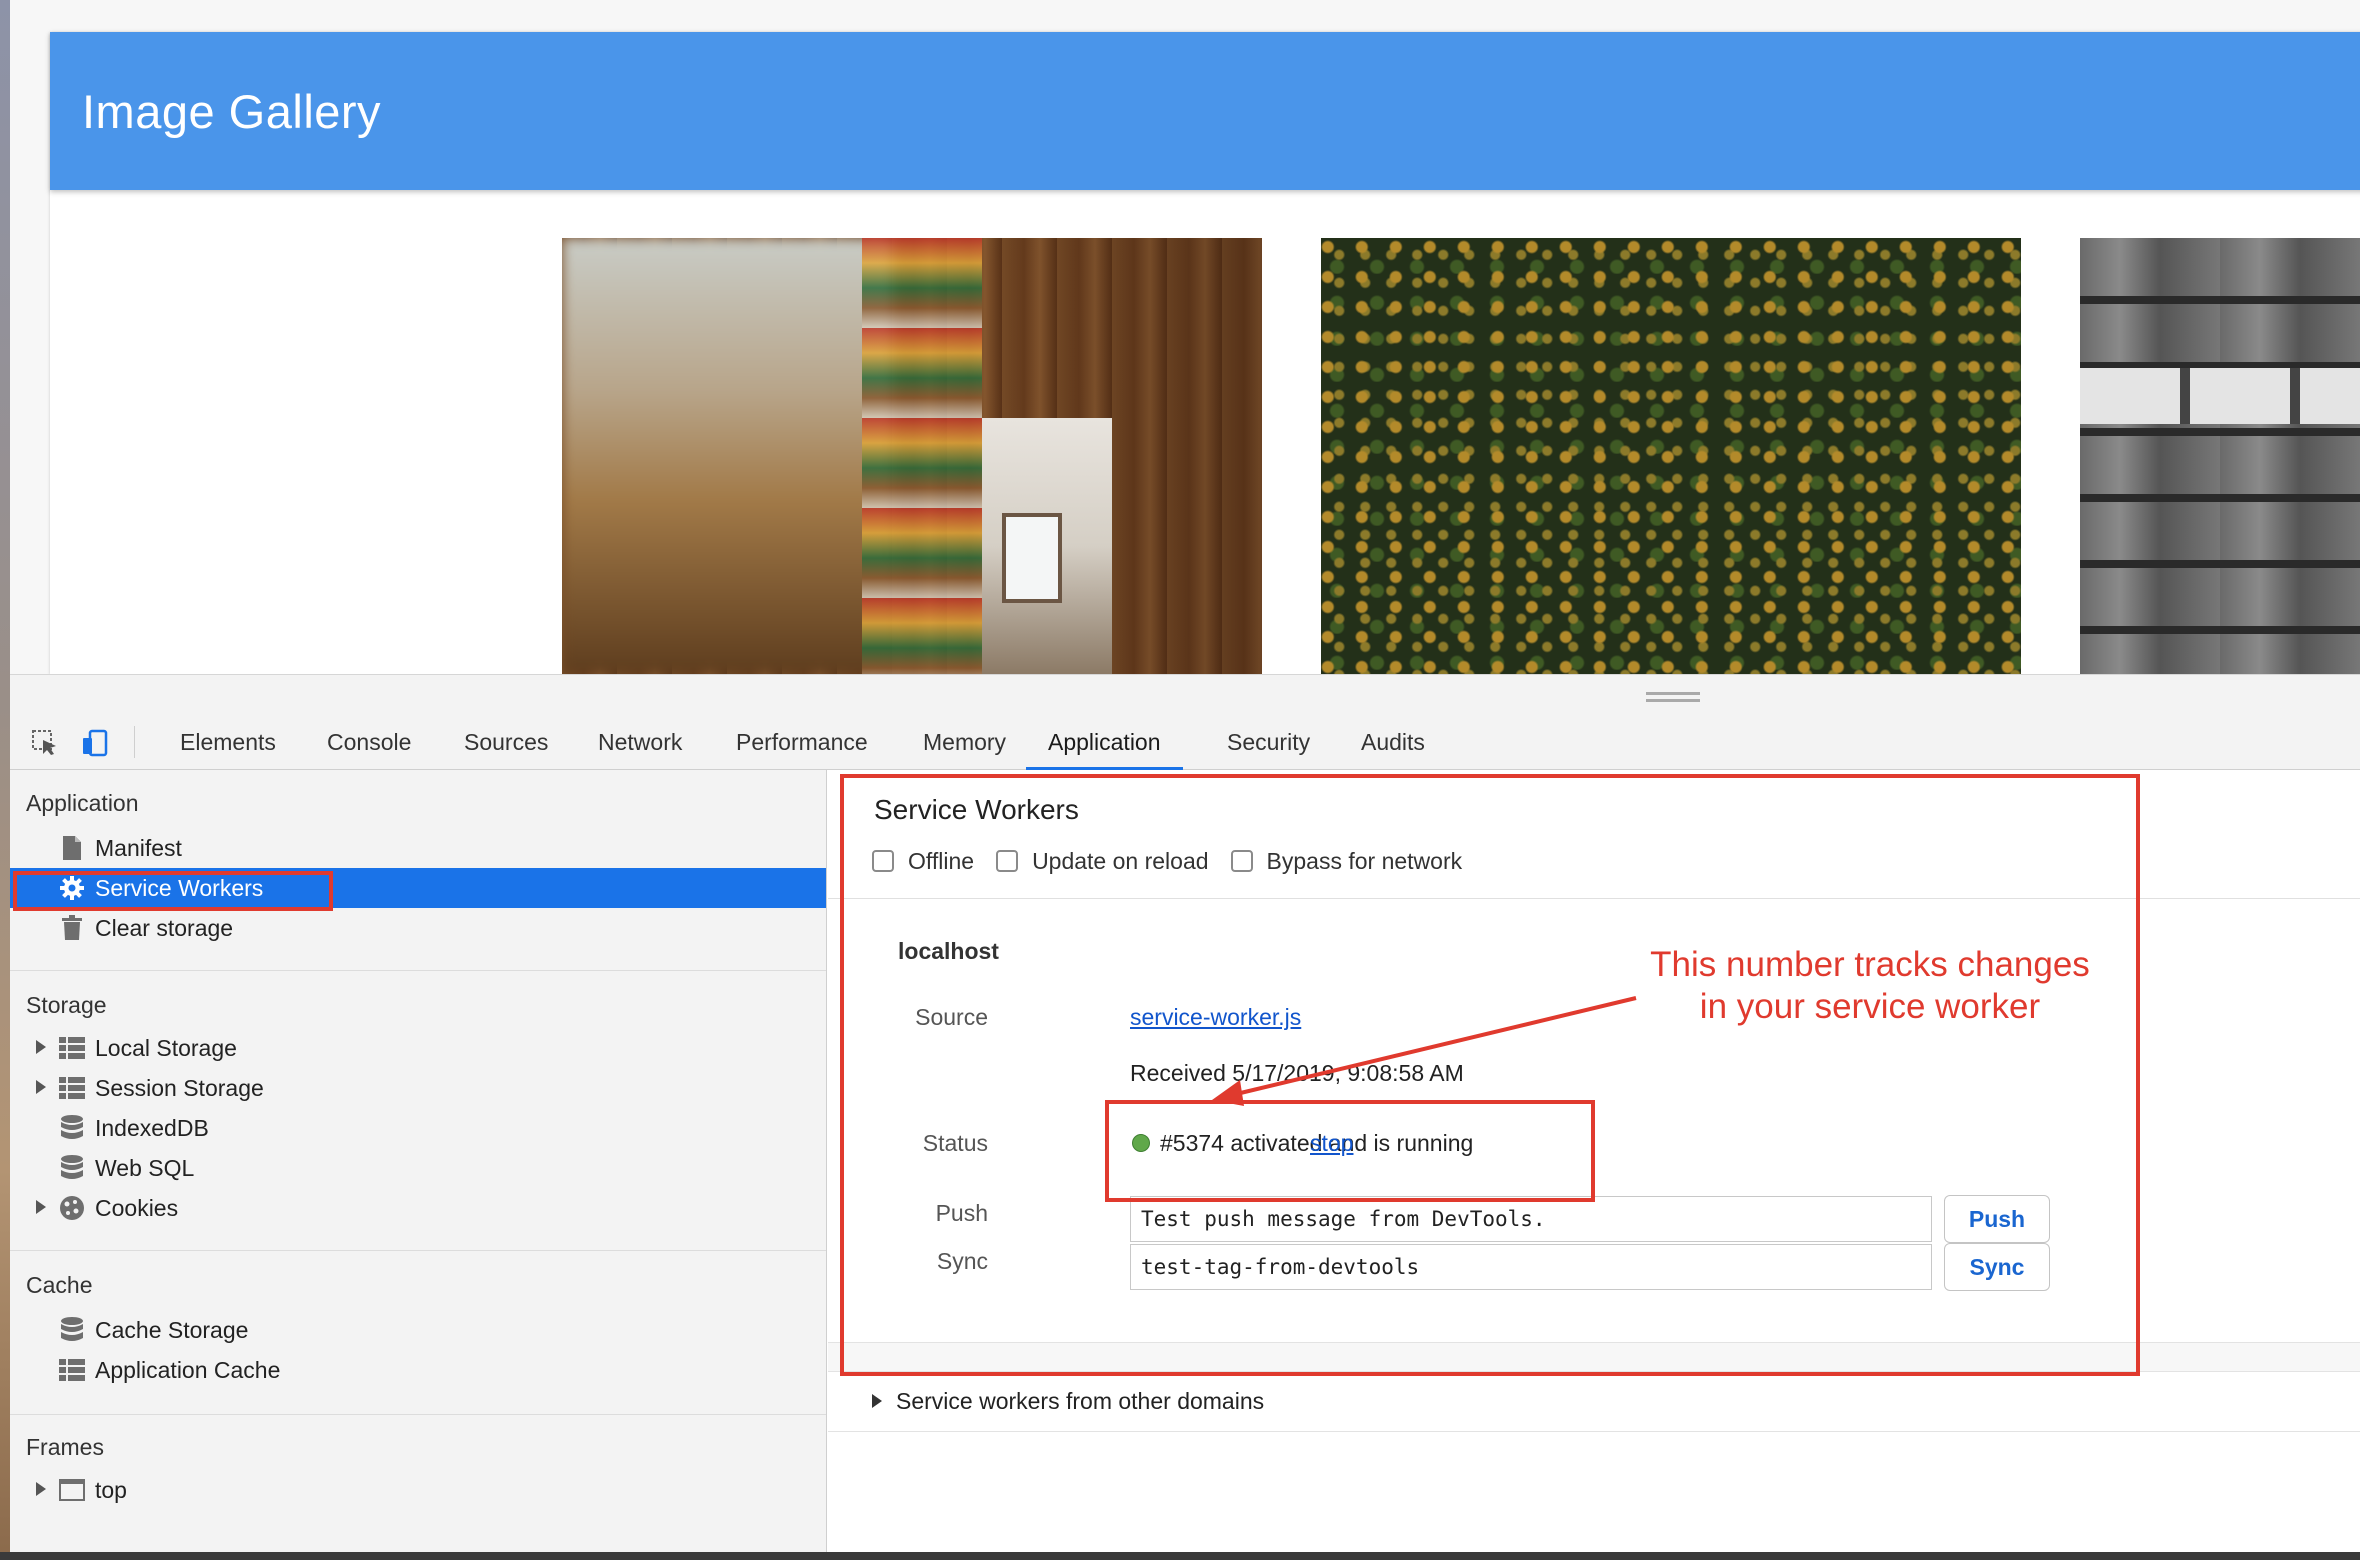  I want to click on sidebar-item-label: Manifest, so click(138, 848).